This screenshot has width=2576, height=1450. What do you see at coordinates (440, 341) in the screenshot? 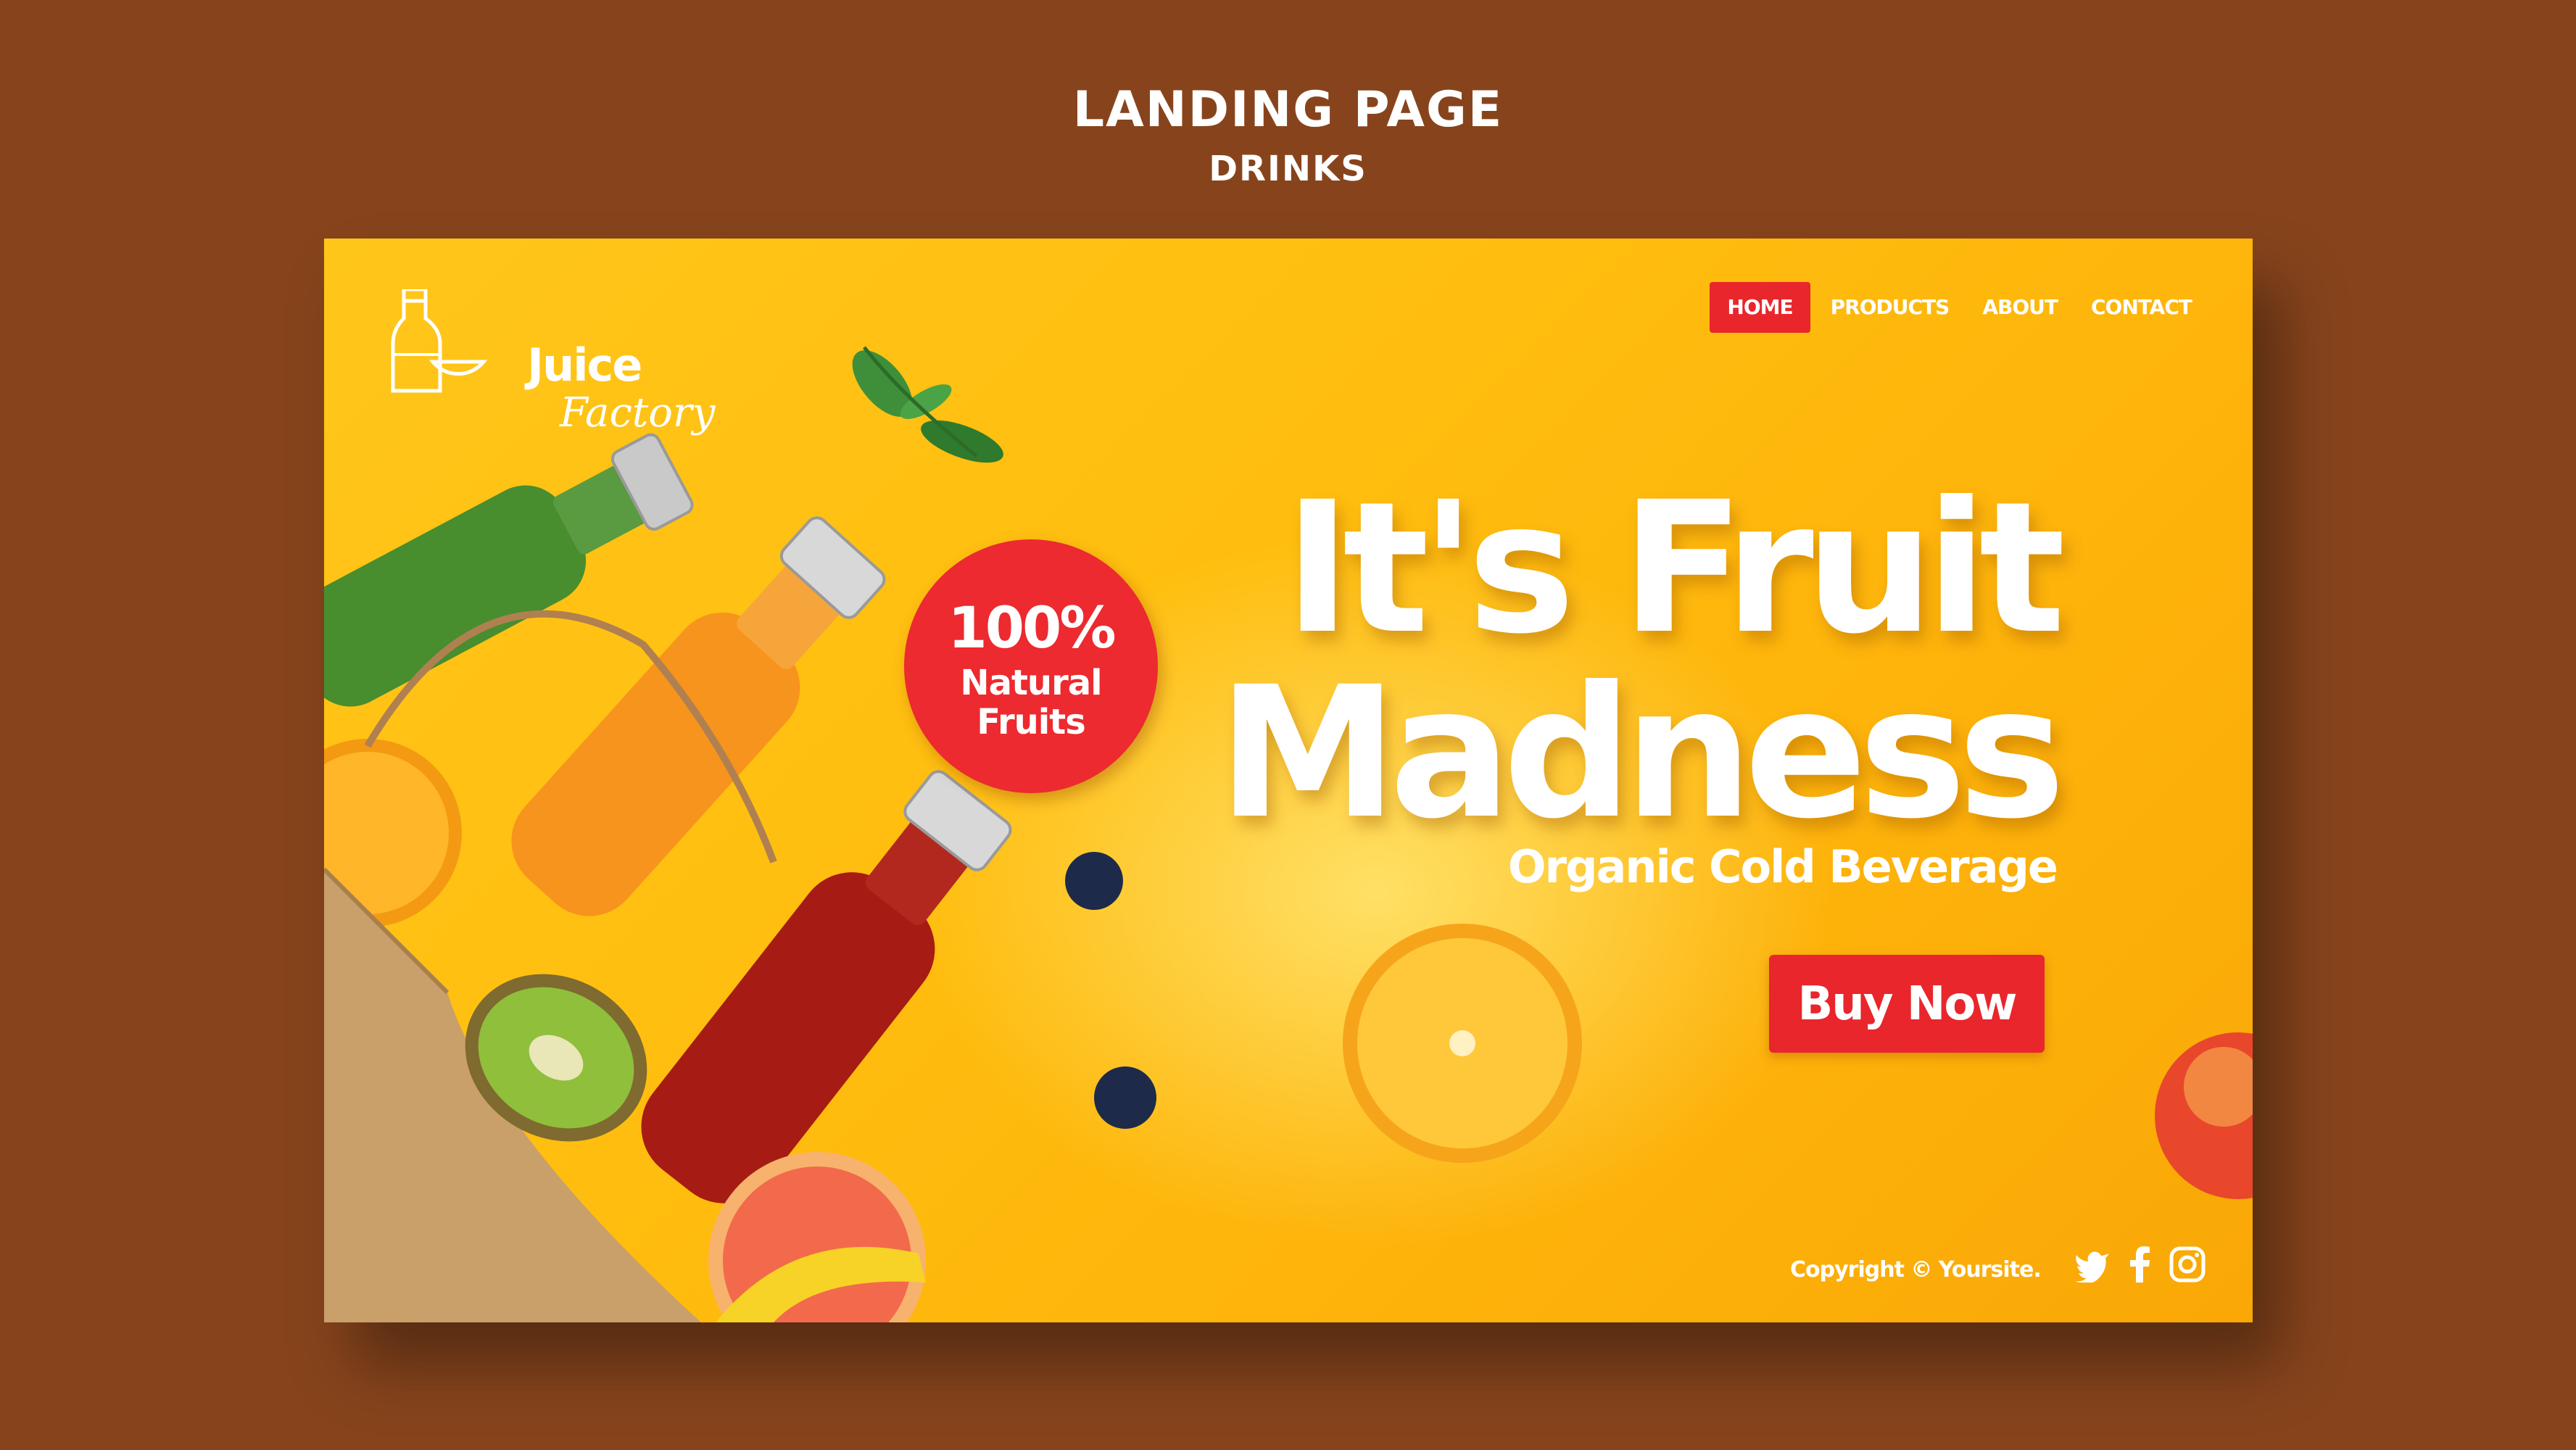
I see `juice-bottle-lemon-icon` at bounding box center [440, 341].